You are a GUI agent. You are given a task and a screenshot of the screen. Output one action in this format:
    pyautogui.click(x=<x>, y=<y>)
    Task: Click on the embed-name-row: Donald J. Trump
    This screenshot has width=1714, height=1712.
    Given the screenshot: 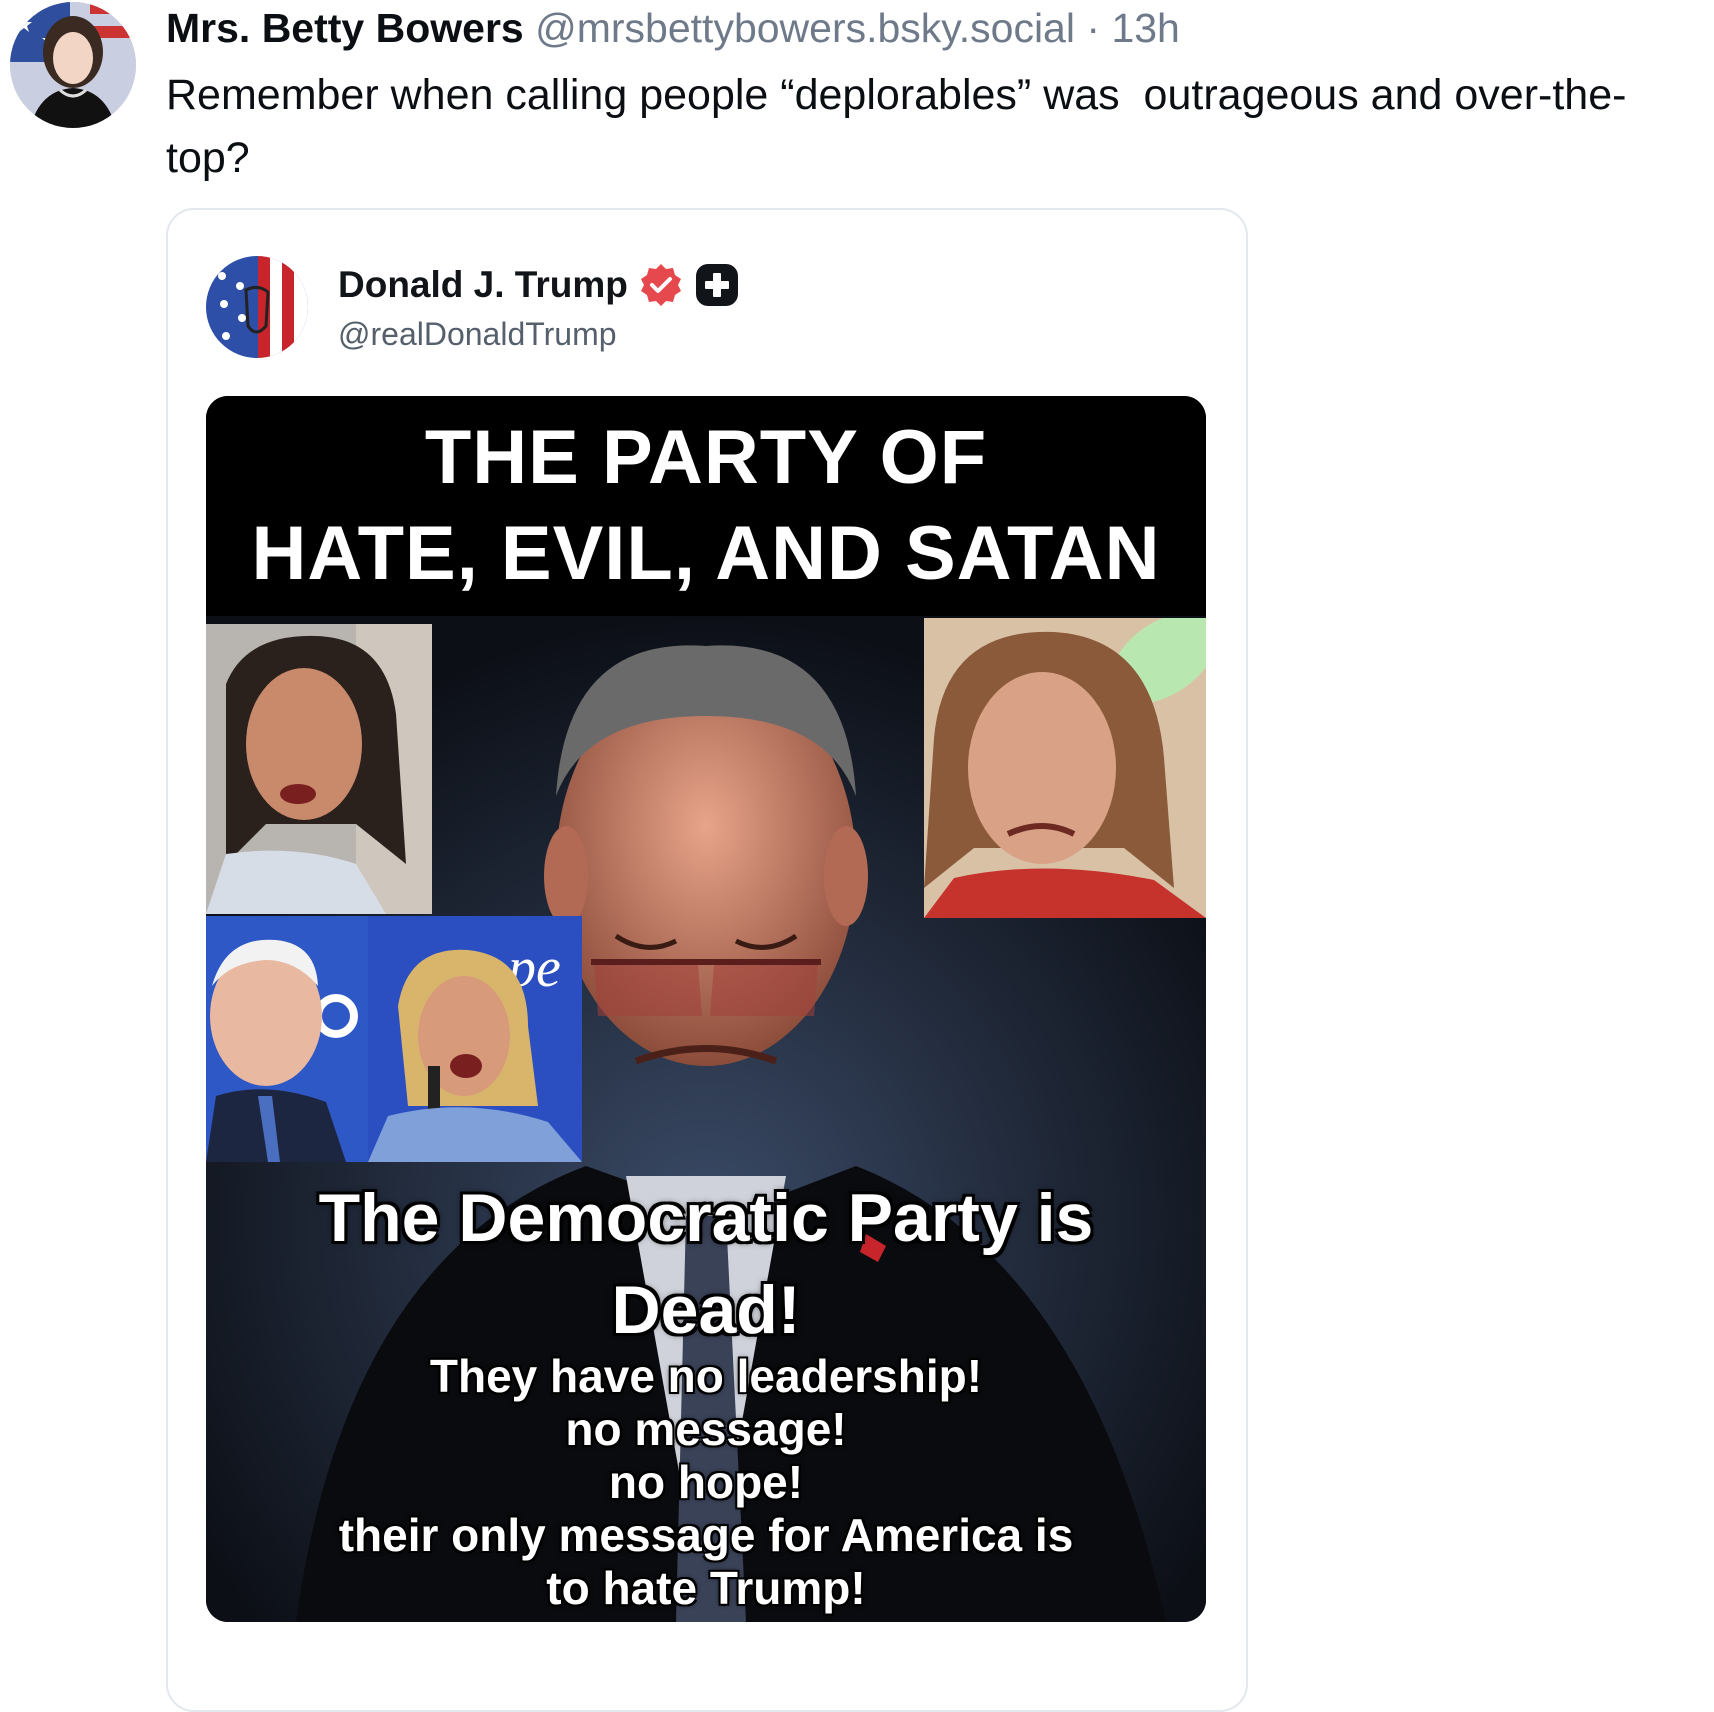 What is the action you would take?
    pyautogui.click(x=539, y=285)
    